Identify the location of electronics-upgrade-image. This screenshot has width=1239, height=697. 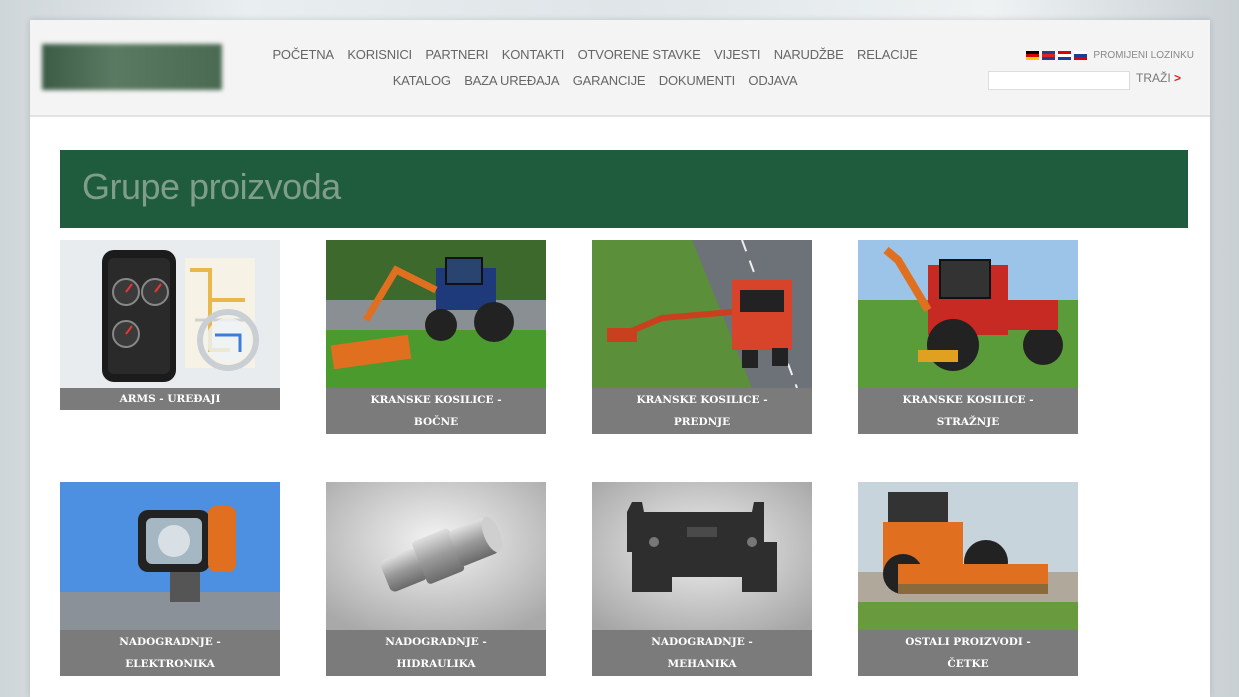
(170, 556).